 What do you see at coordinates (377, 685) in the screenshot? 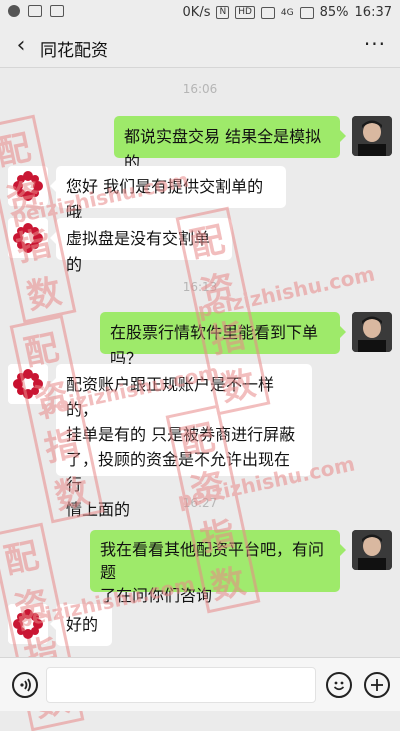
I see `plus-icon` at bounding box center [377, 685].